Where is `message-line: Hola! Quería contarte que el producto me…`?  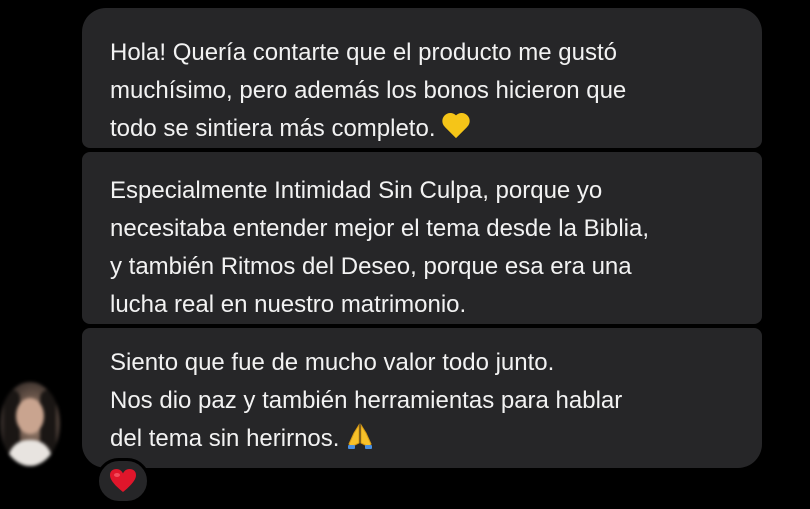
message-line: Hola! Quería contarte que el producto me… is located at coordinates (363, 52).